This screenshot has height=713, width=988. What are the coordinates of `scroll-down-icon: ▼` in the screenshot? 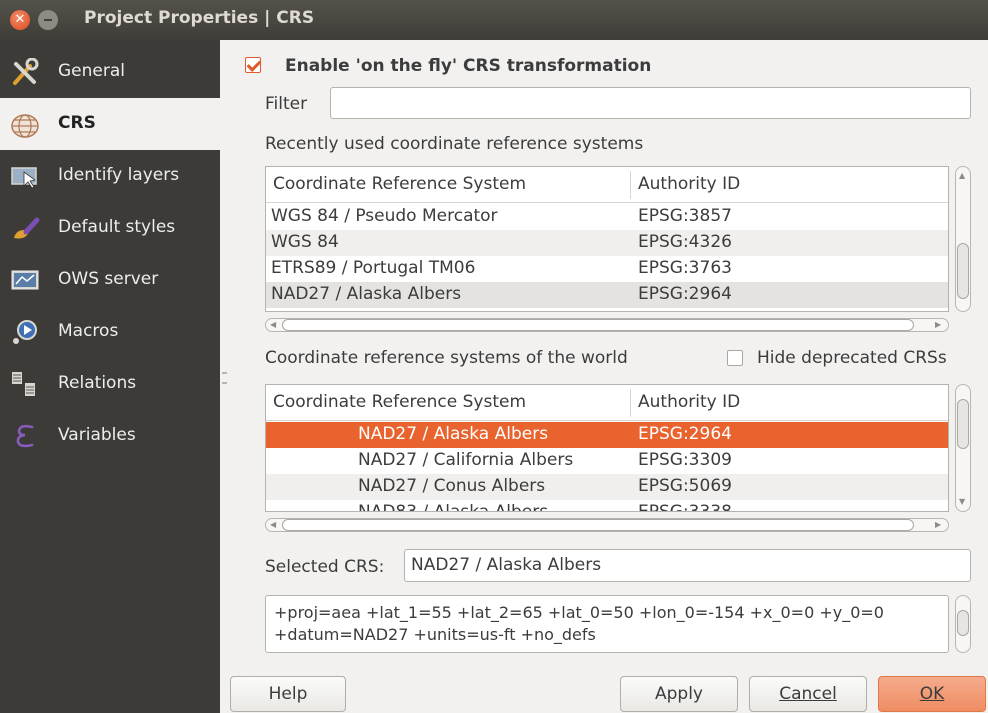 It's located at (962, 501).